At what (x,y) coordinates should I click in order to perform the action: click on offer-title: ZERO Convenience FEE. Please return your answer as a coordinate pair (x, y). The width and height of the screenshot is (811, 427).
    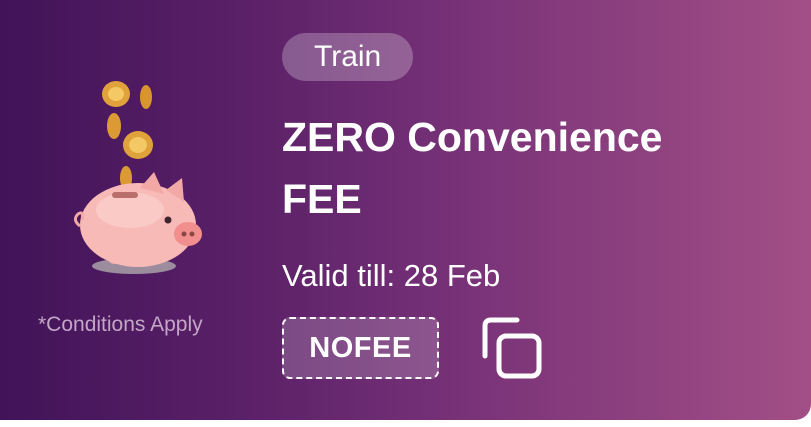
    Looking at the image, I should click on (472, 168).